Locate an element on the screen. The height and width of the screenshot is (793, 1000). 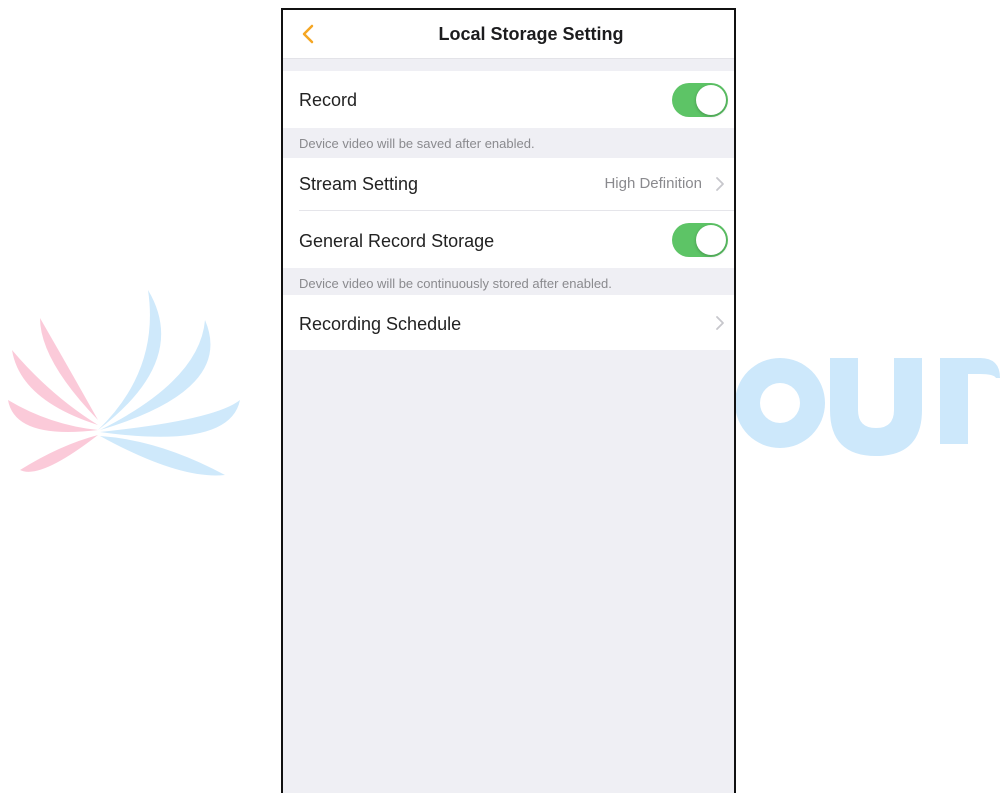
stream-setting-label: Stream Setting is located at coordinates (359, 184).